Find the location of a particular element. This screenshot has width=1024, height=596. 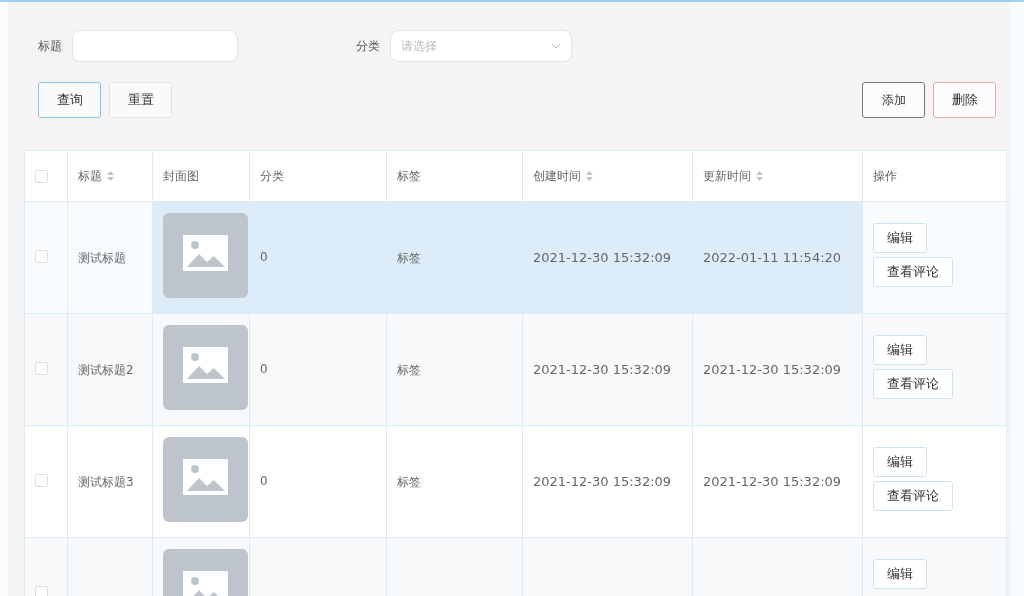

column-header: 封面图 is located at coordinates (181, 175).